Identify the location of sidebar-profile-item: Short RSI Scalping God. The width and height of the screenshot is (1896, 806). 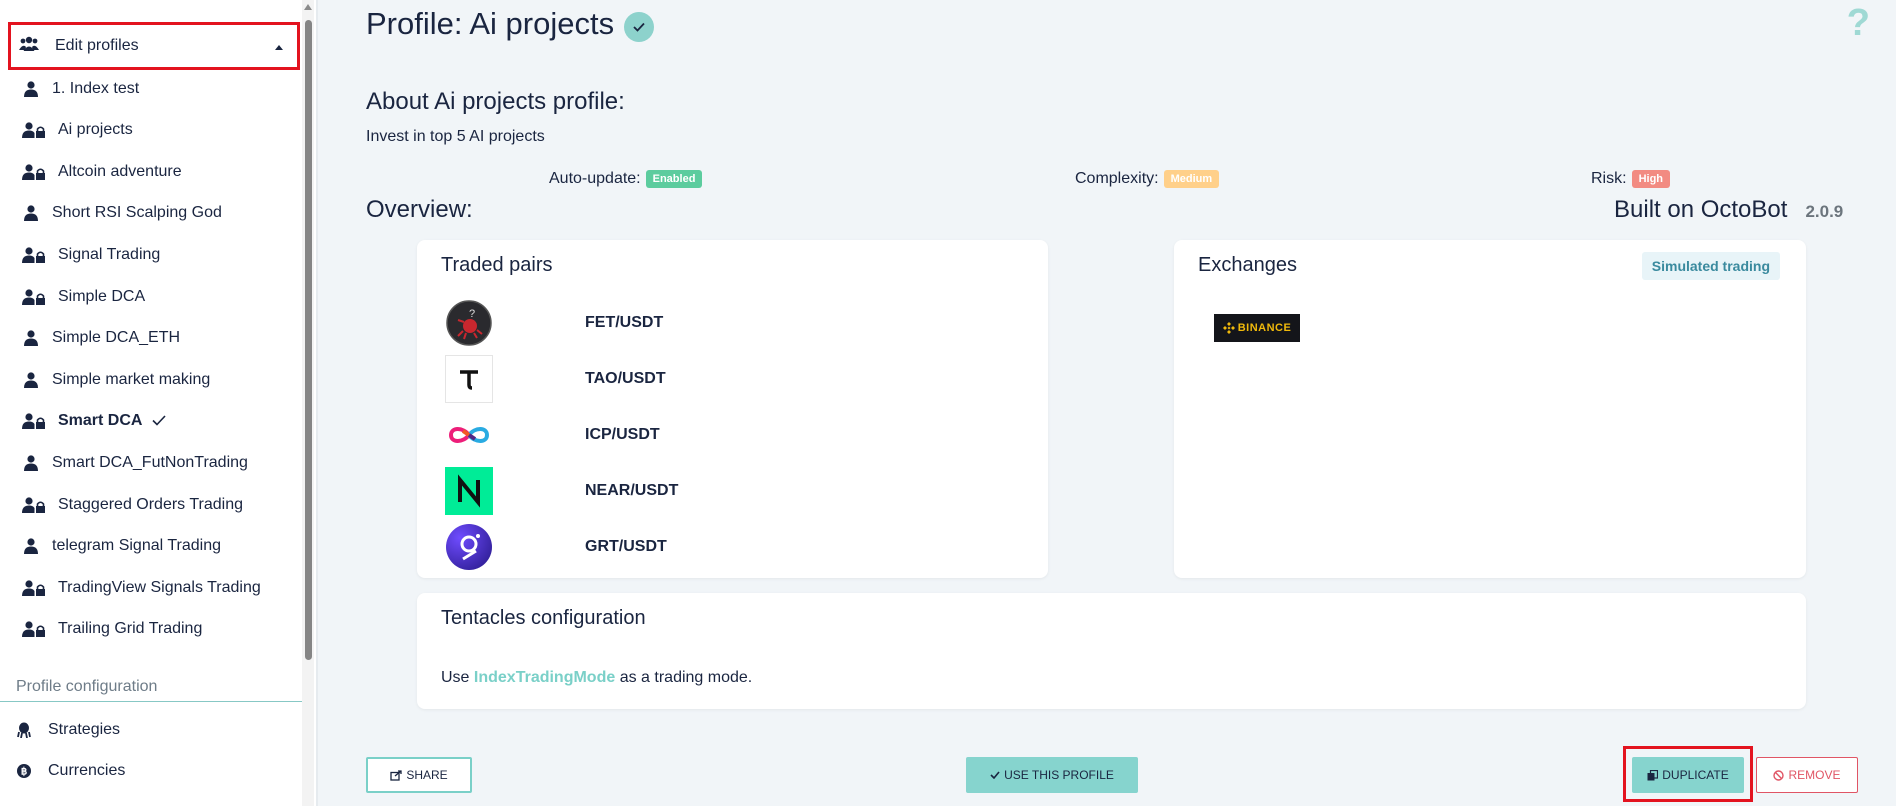
(121, 213).